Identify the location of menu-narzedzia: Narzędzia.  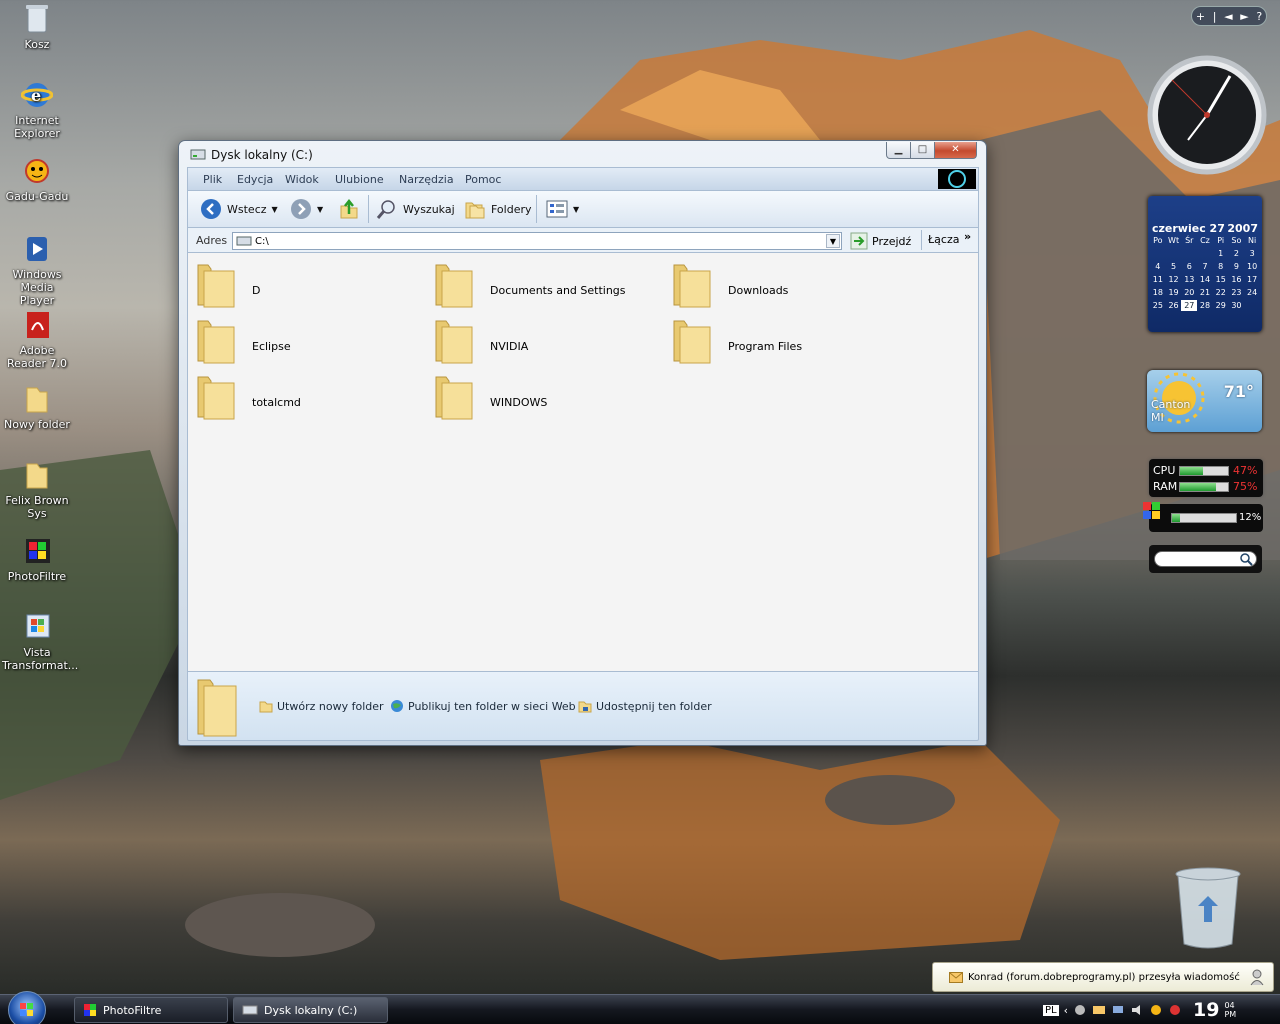
(426, 179).